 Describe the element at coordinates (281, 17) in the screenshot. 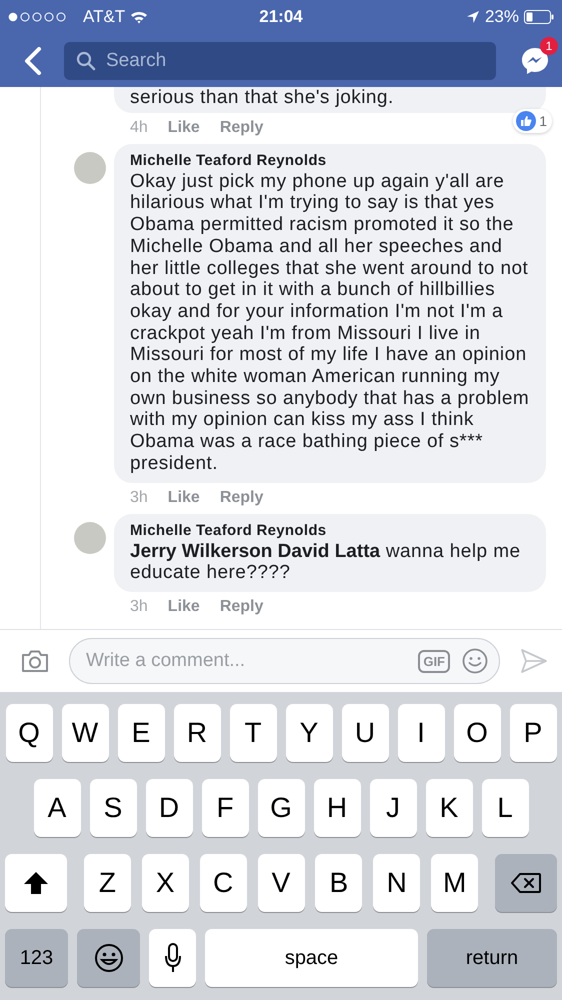

I see `clock-time: 21:04` at that location.